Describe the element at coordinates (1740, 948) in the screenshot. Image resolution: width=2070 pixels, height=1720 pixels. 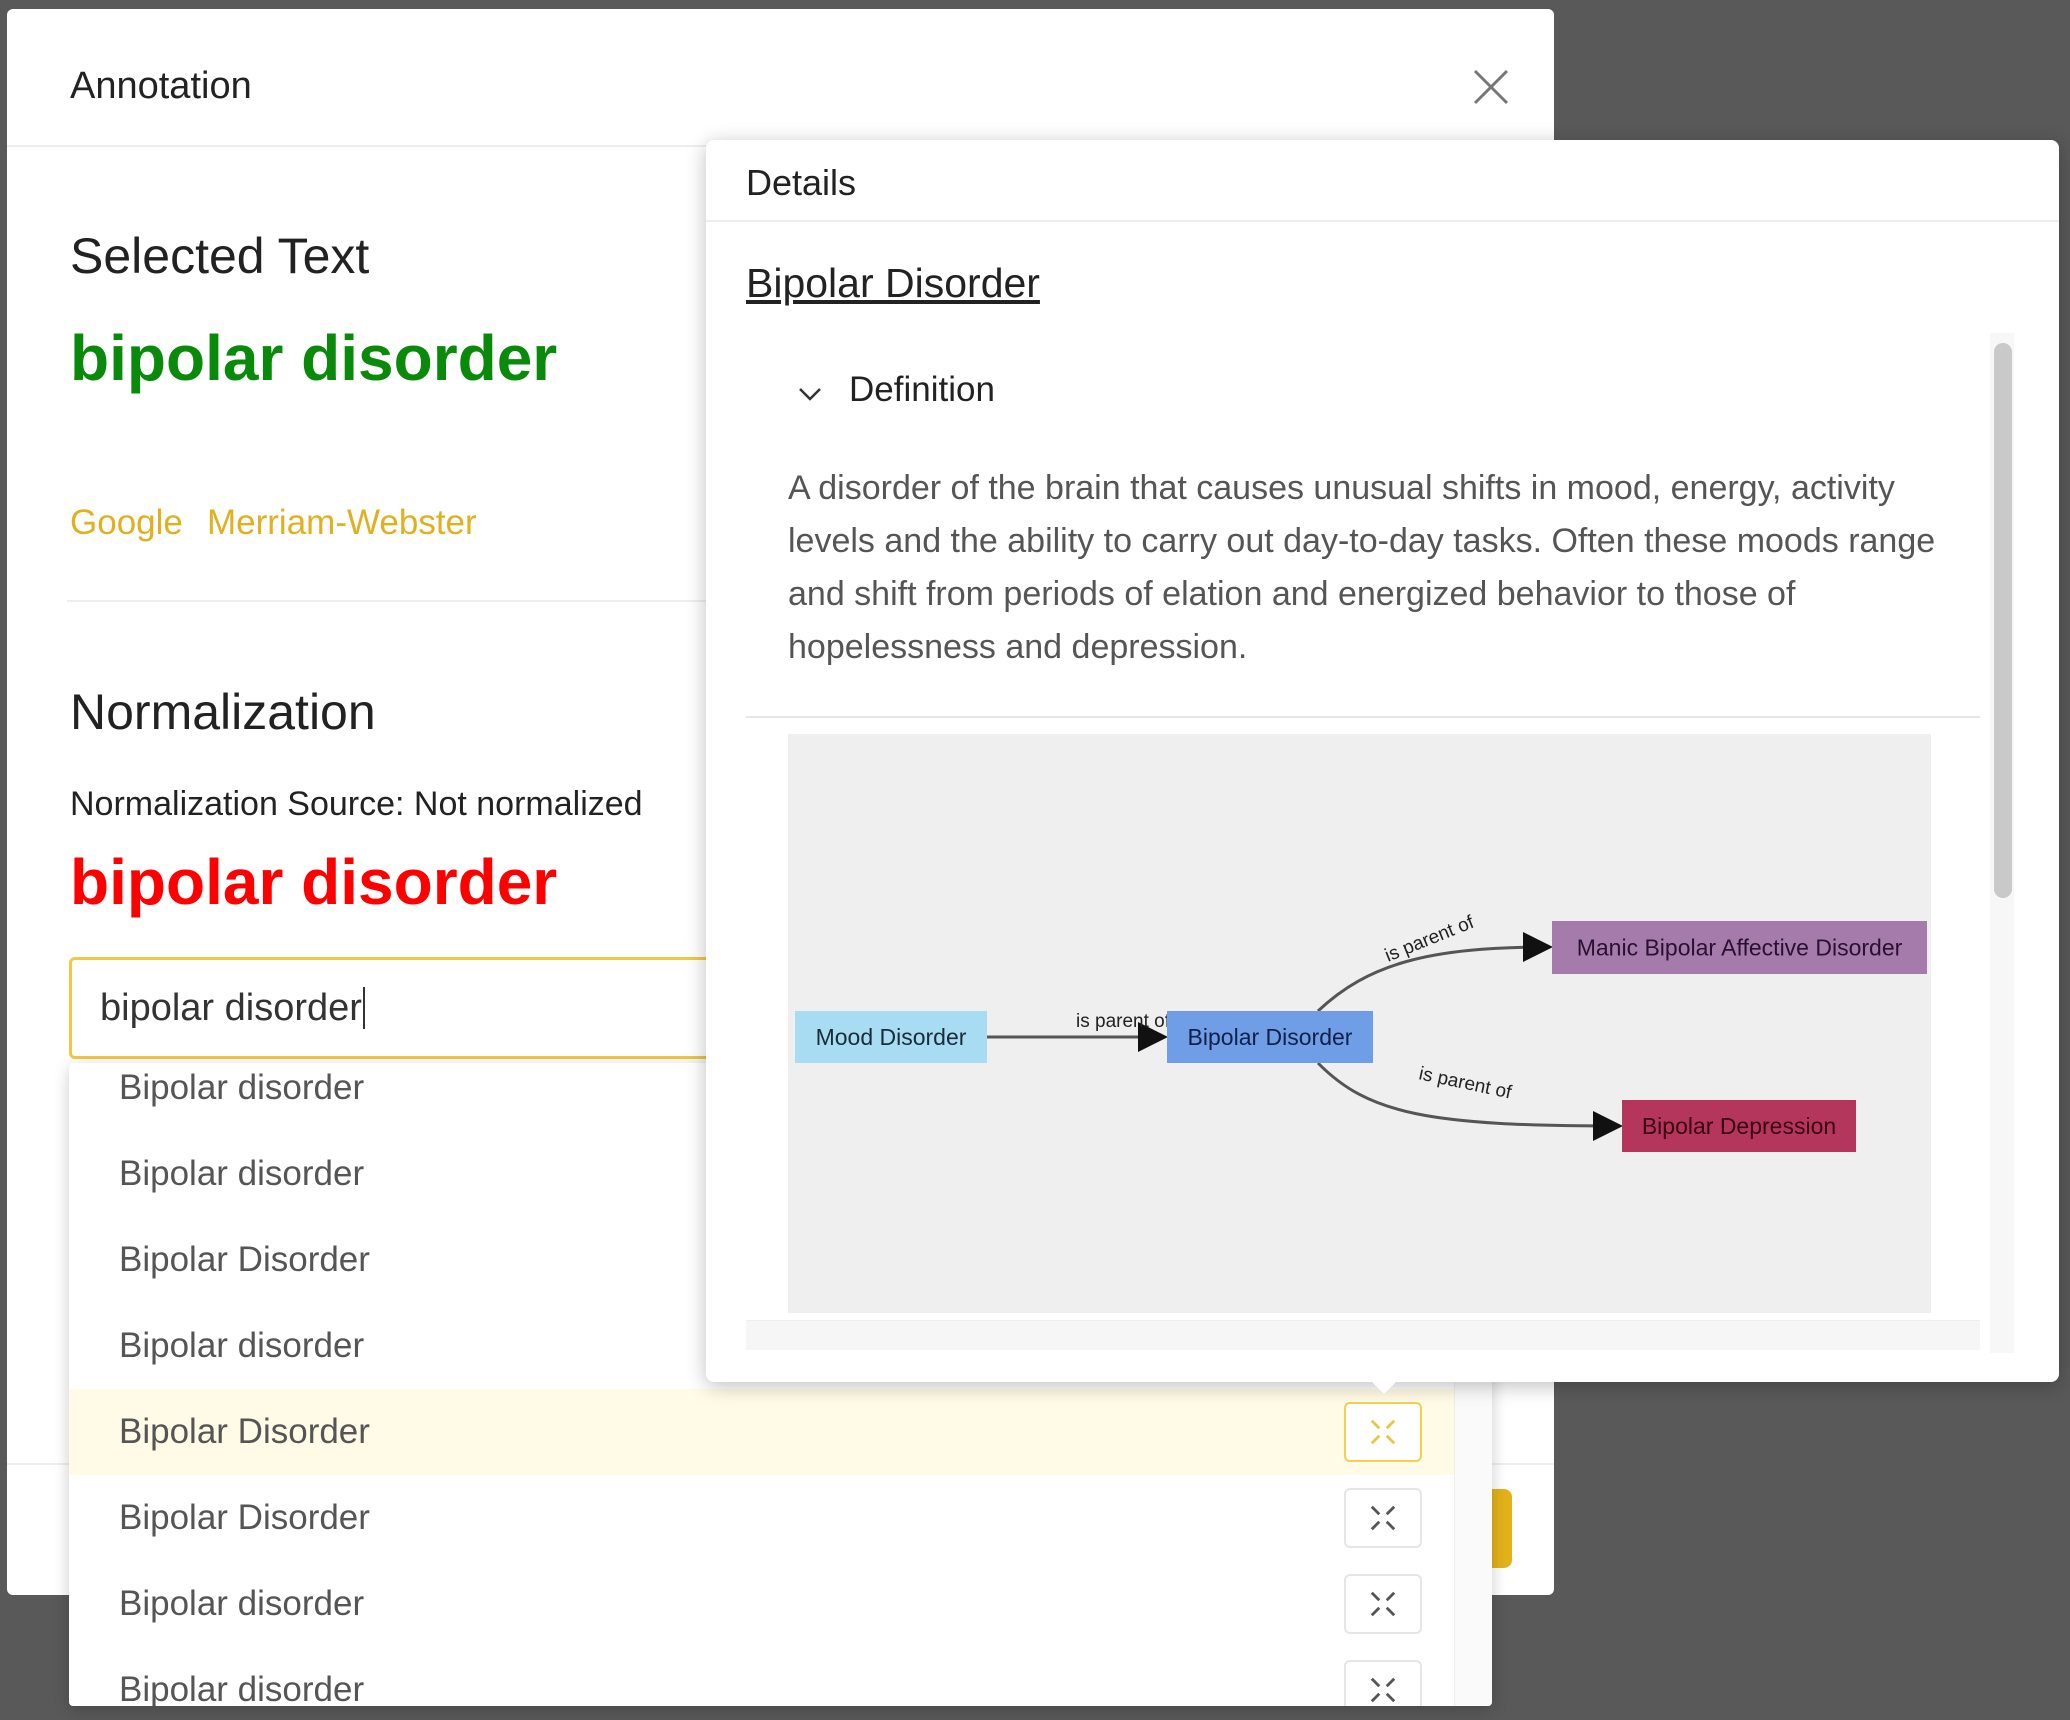
I see `graph-node-label: Manic Bipolar Affective Disorder` at that location.